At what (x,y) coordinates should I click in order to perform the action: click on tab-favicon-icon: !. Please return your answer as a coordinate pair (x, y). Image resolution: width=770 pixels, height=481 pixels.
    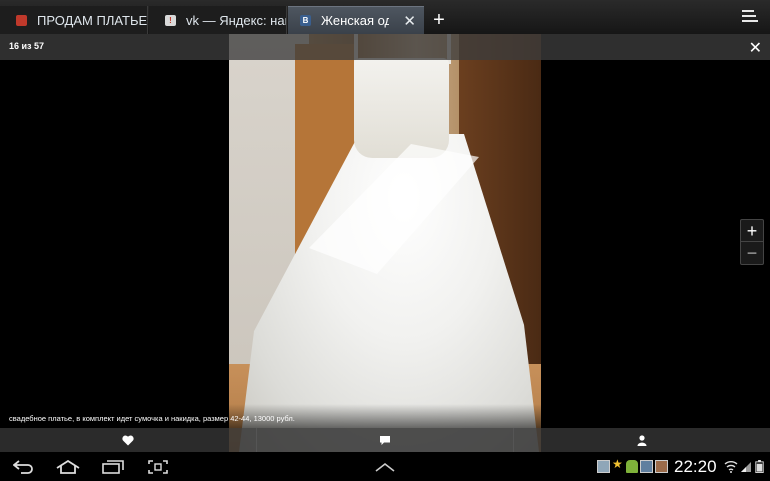
    Looking at the image, I should click on (170, 20).